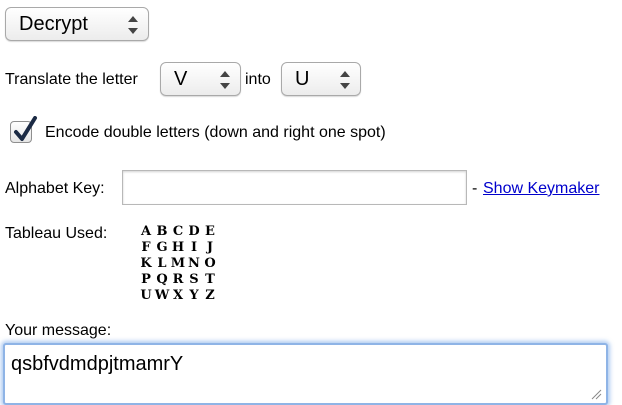 The height and width of the screenshot is (405, 622). I want to click on tableau-cell: O, so click(210, 263).